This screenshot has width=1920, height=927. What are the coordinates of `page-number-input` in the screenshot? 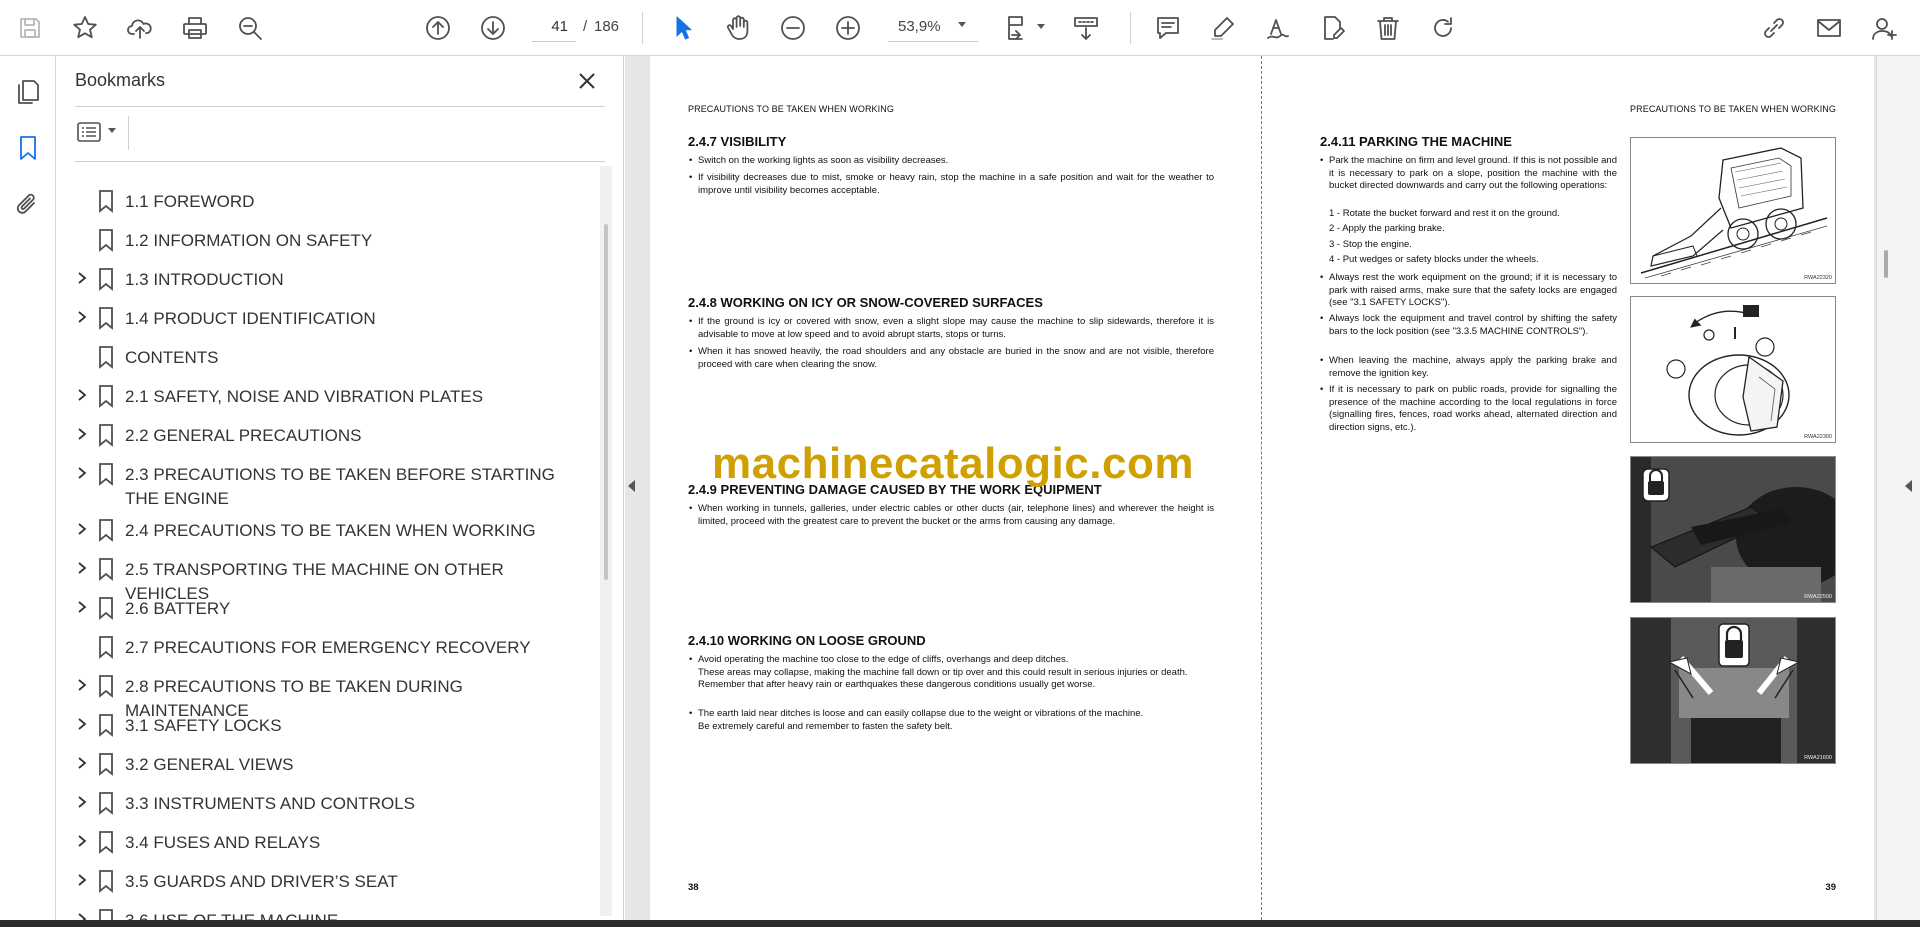 It's located at (554, 27).